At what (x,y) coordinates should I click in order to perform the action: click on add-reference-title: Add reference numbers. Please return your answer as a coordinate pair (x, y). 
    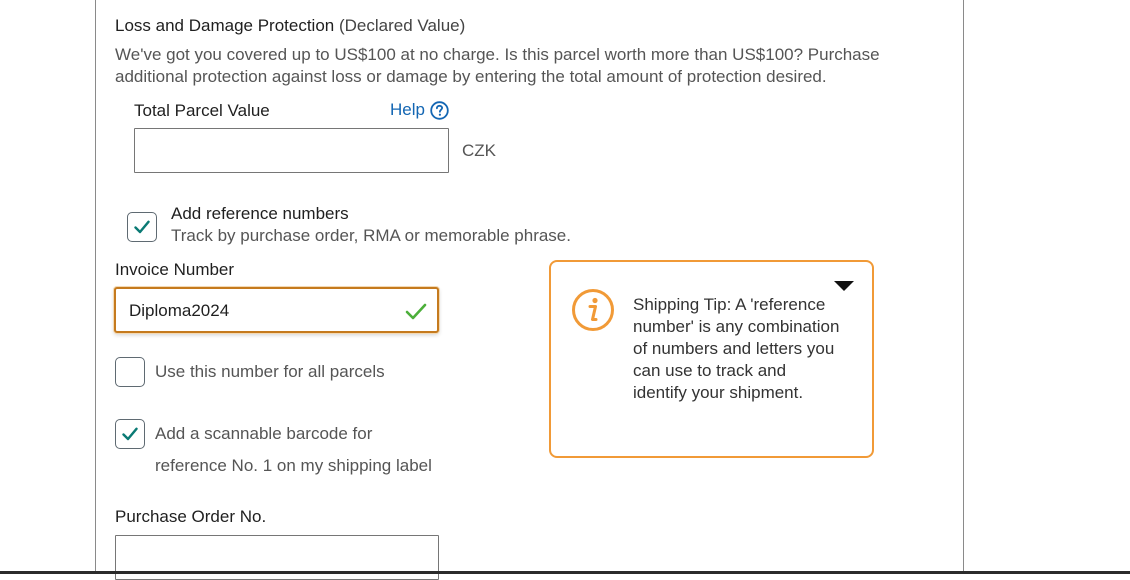
    Looking at the image, I should click on (260, 213).